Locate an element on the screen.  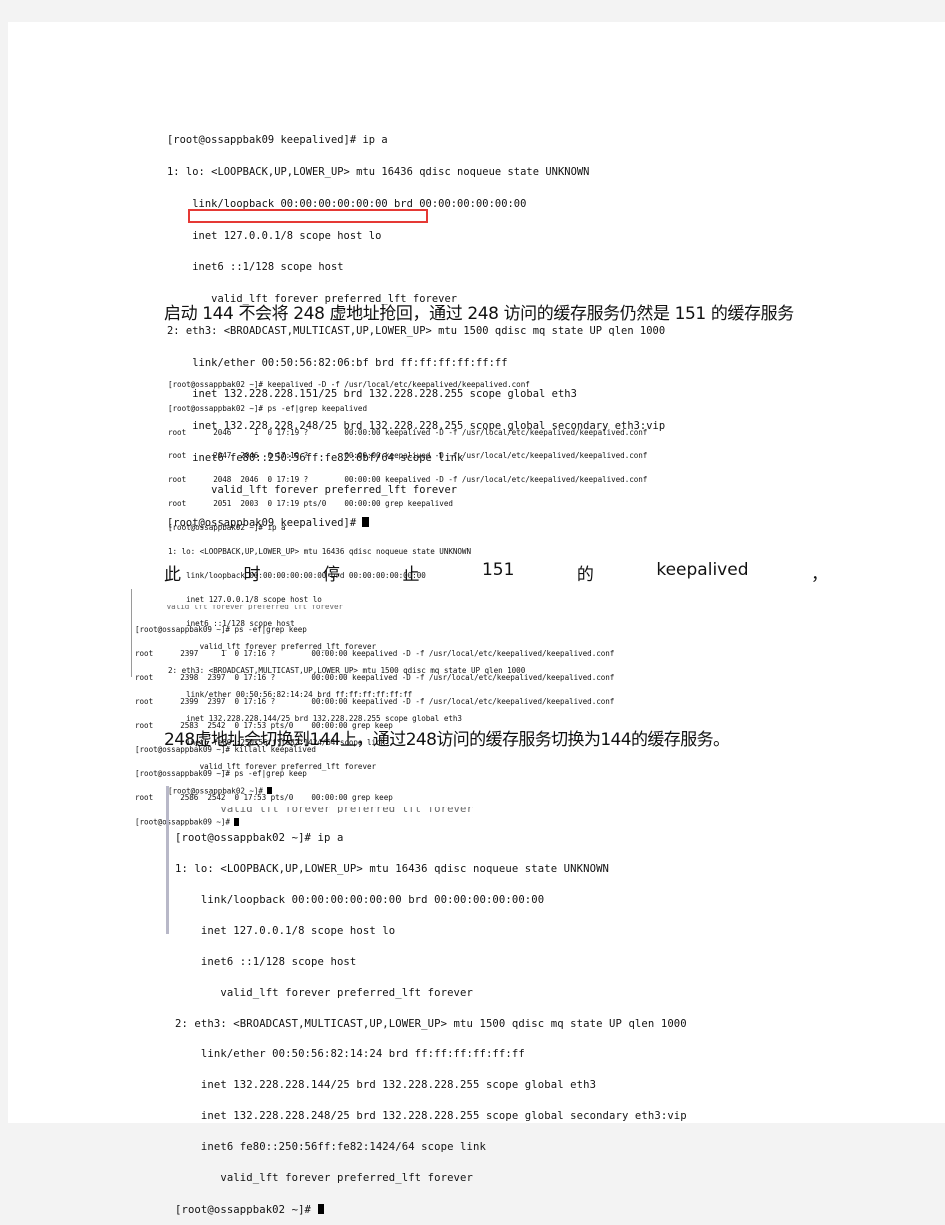
terminal-cursor-icon is located at coordinates (320, 1209).